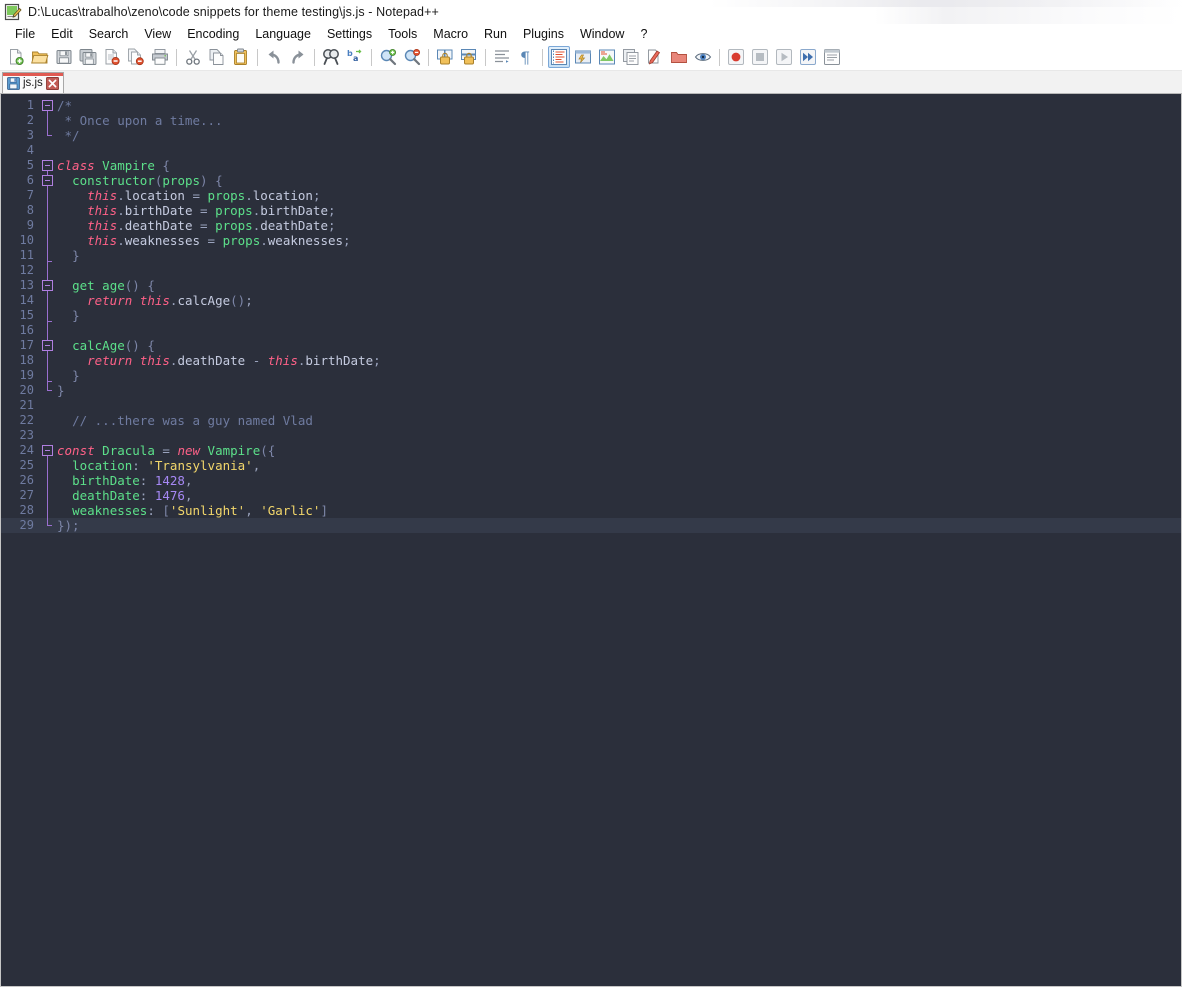 The width and height of the screenshot is (1182, 987). I want to click on code-line: 27 deathDate: 1476,, so click(591, 495).